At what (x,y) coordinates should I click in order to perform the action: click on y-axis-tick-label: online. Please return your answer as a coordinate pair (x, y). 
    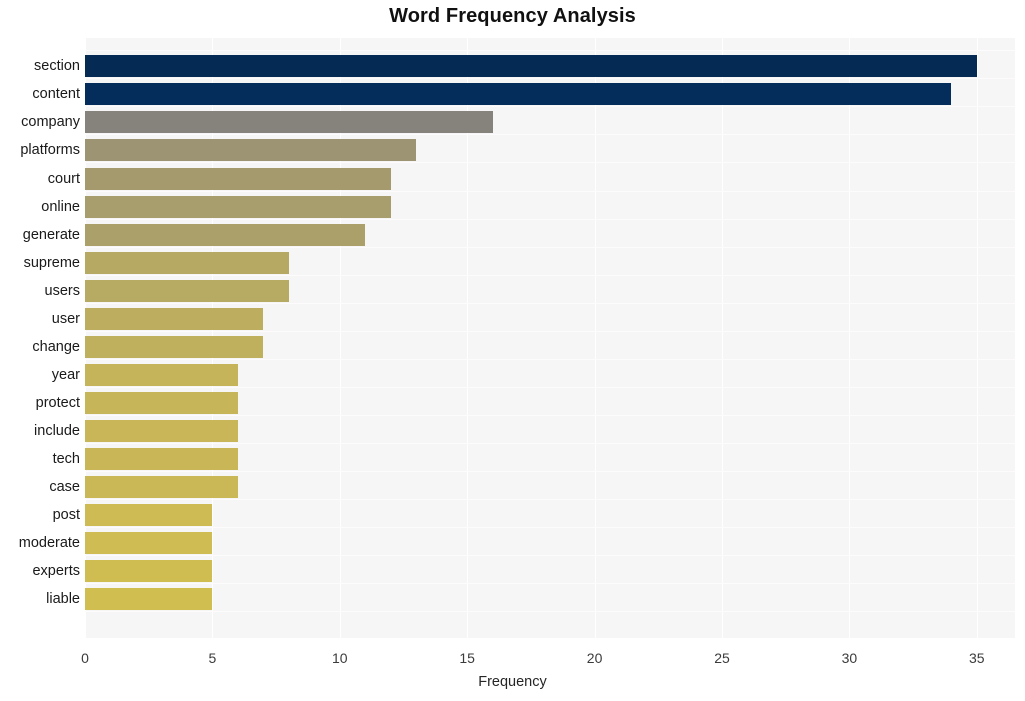
    Looking at the image, I should click on (60, 207).